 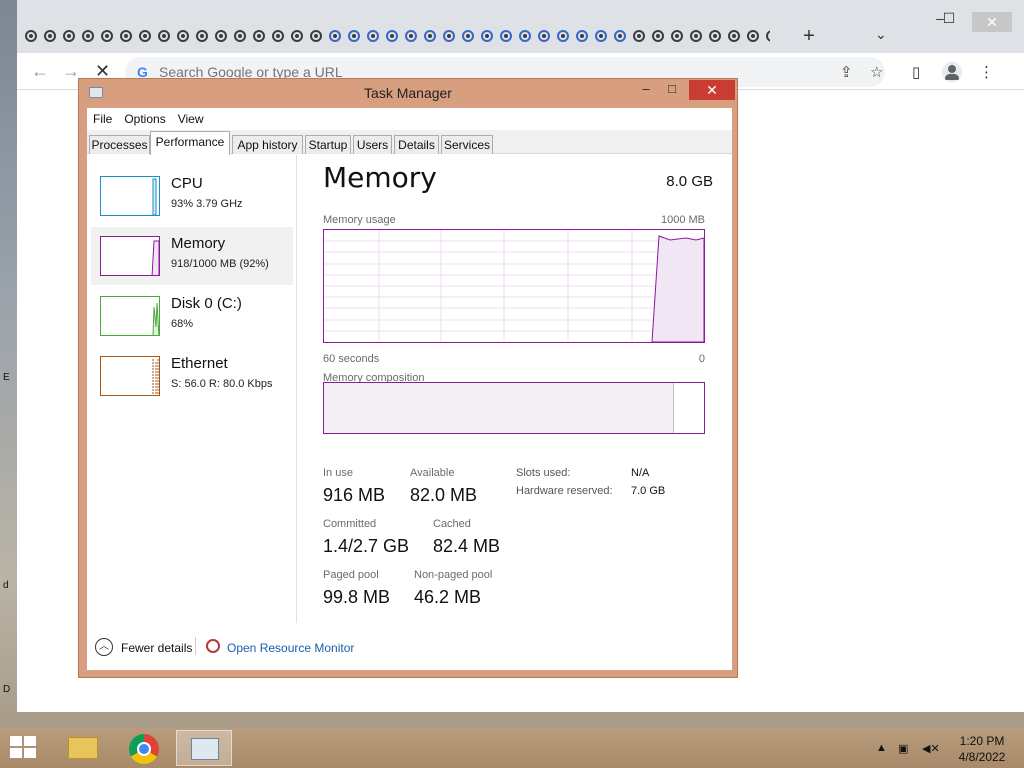 What do you see at coordinates (881, 34) in the screenshot?
I see `chevron-down-icon: ⌄` at bounding box center [881, 34].